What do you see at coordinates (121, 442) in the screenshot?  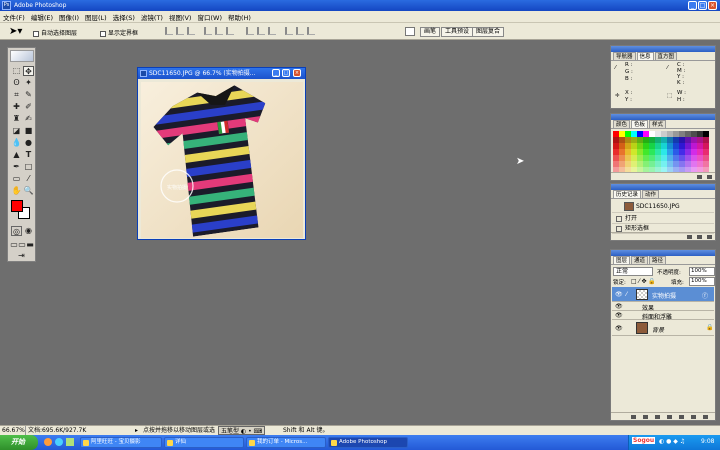 I see `task-aliwangwang: 阿里旺旺 - 宝贝摄影` at bounding box center [121, 442].